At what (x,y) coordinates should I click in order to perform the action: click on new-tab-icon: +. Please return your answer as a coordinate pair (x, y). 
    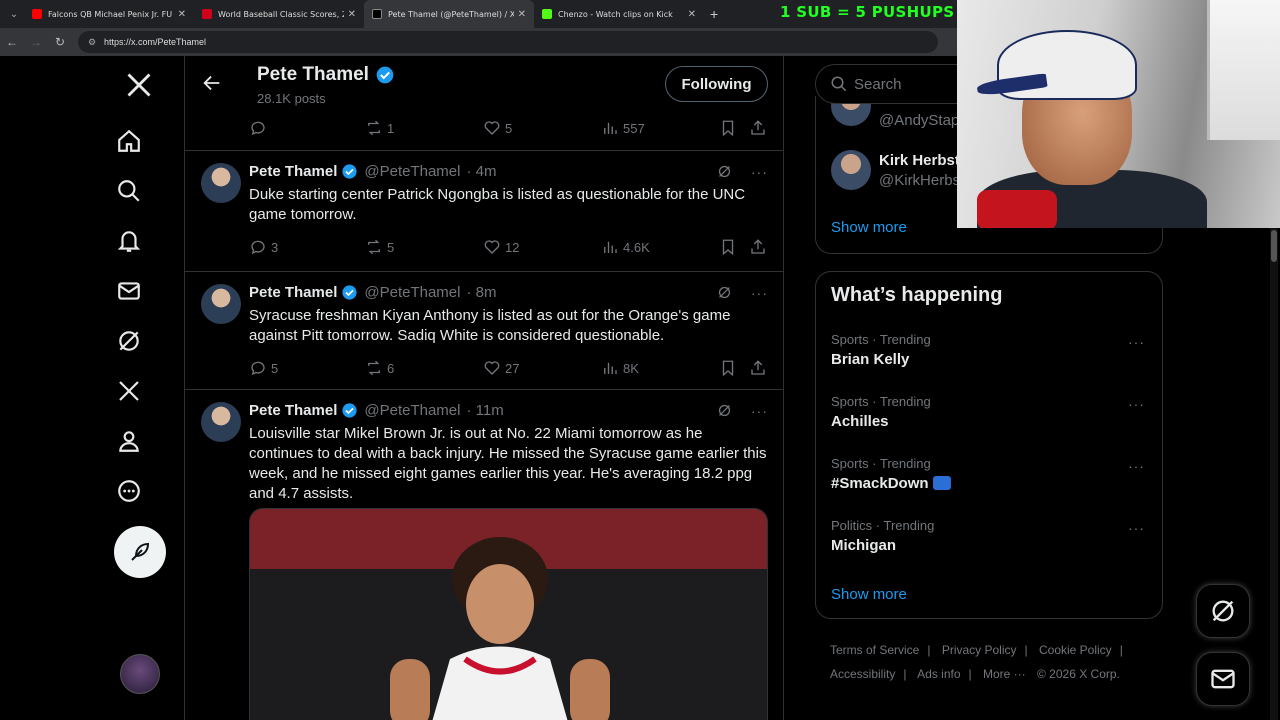
    Looking at the image, I should click on (714, 14).